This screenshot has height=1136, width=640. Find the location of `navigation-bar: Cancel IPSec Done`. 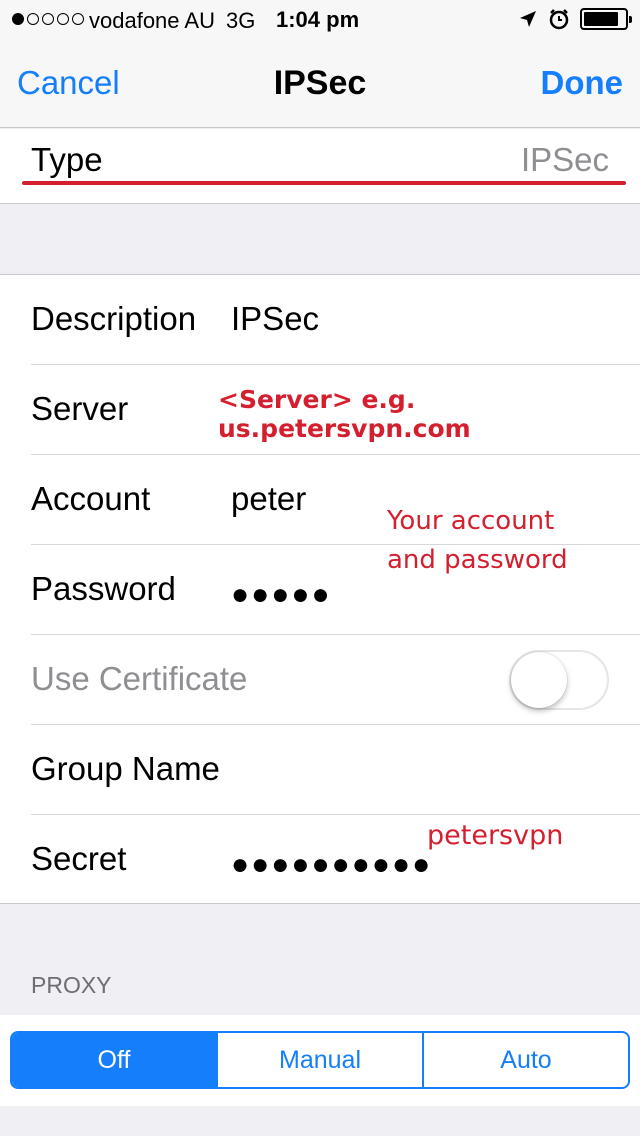

navigation-bar: Cancel IPSec Done is located at coordinates (320, 84).